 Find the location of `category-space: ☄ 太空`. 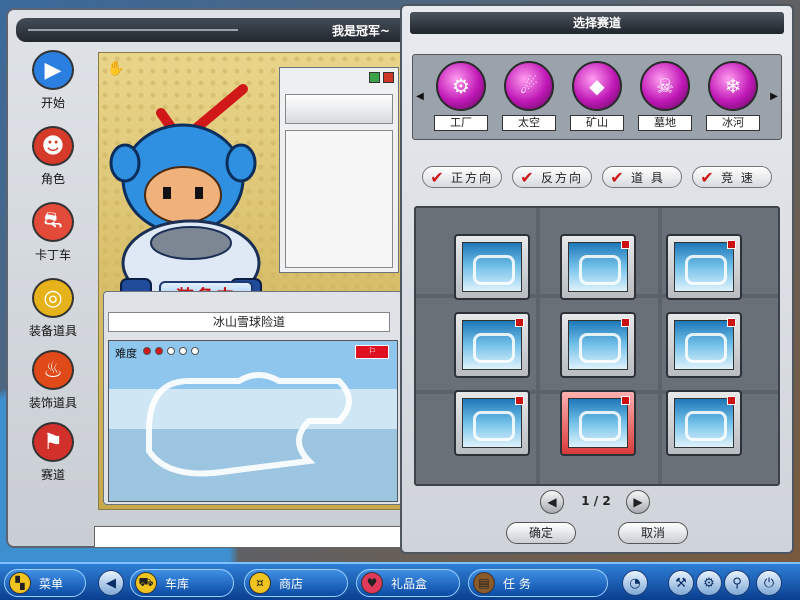

category-space: ☄ 太空 is located at coordinates (529, 100).